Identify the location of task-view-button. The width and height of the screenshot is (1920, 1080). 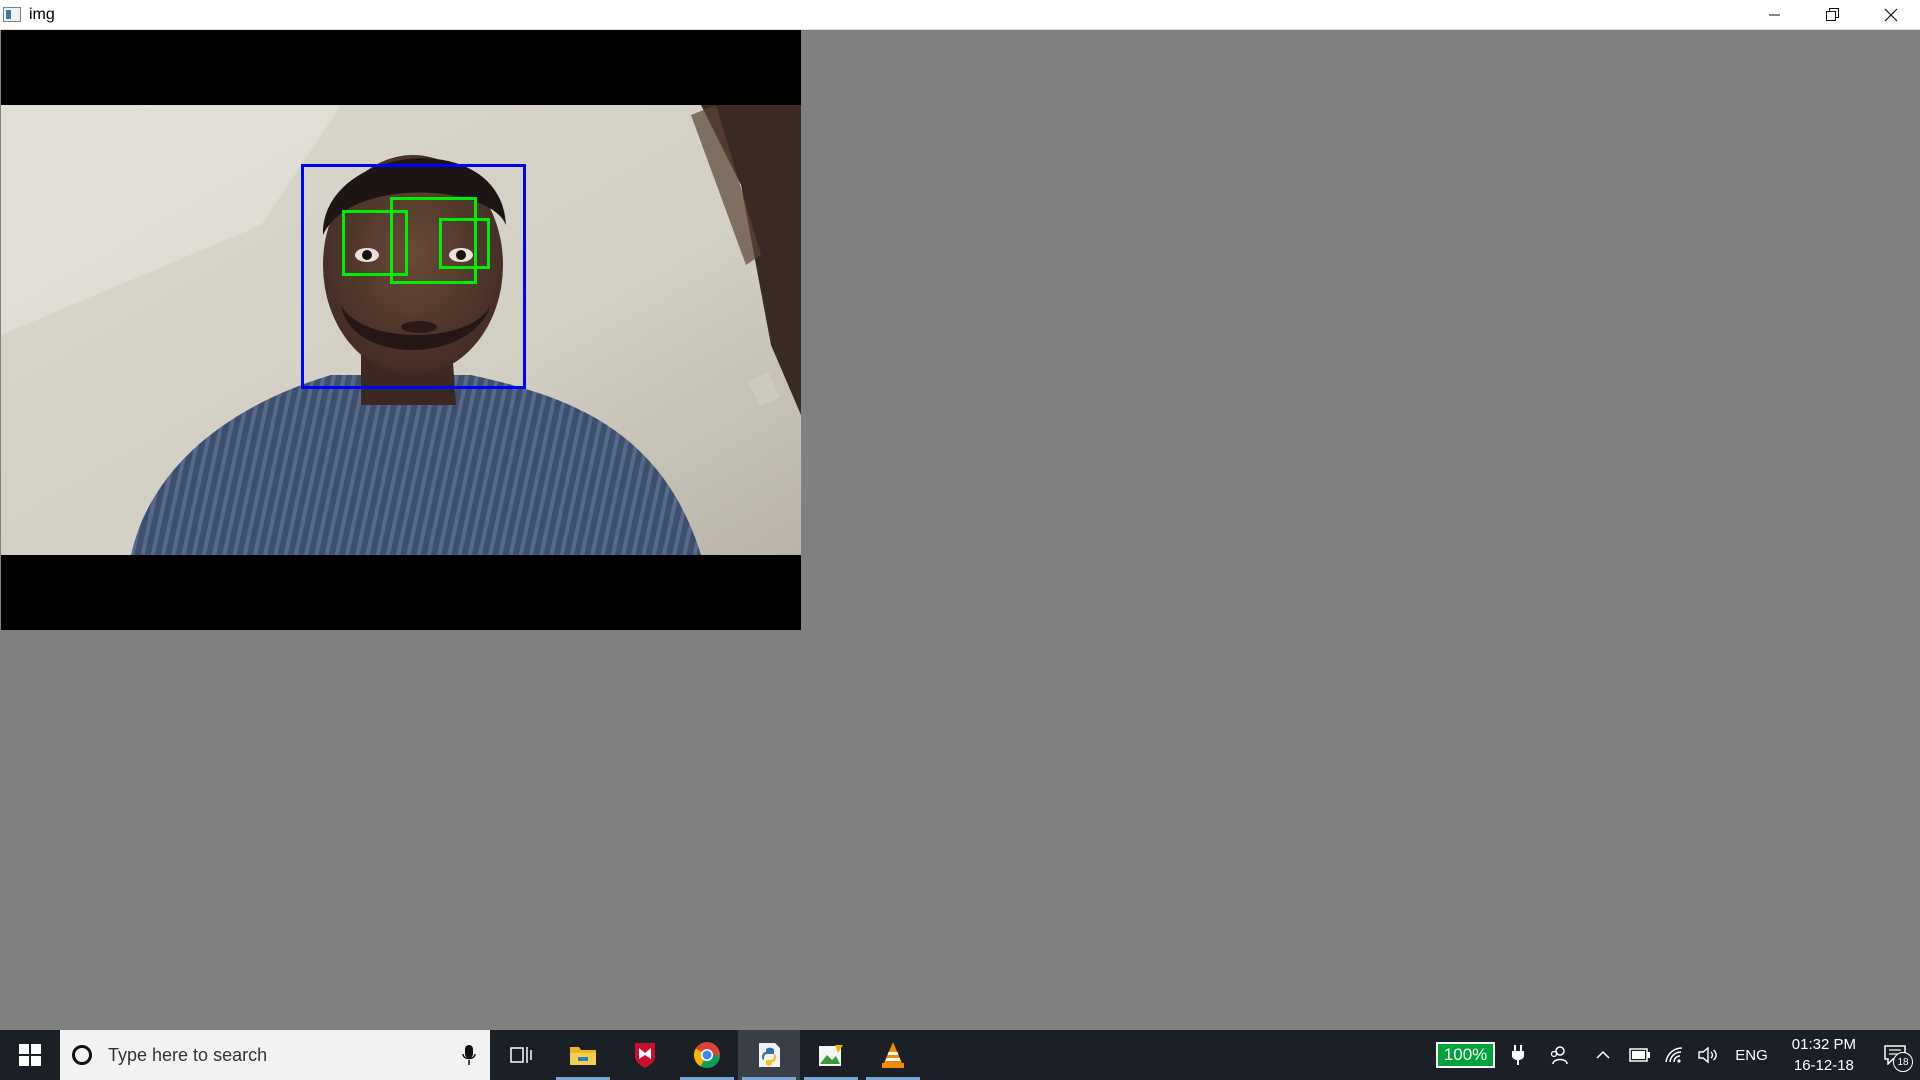
(521, 1055).